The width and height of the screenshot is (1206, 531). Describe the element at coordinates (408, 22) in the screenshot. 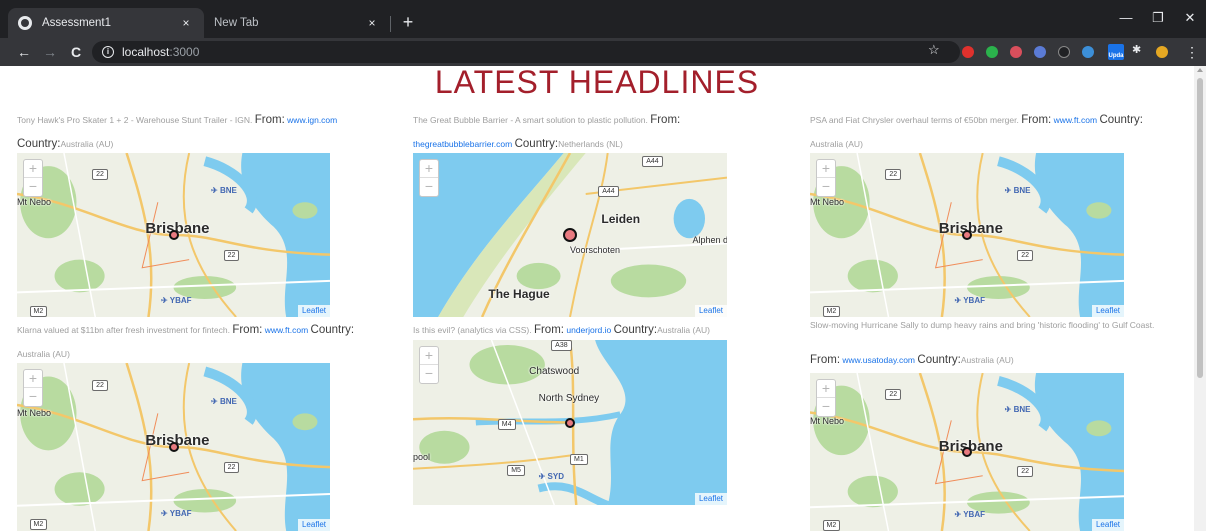

I see `new-tab-button: +` at that location.